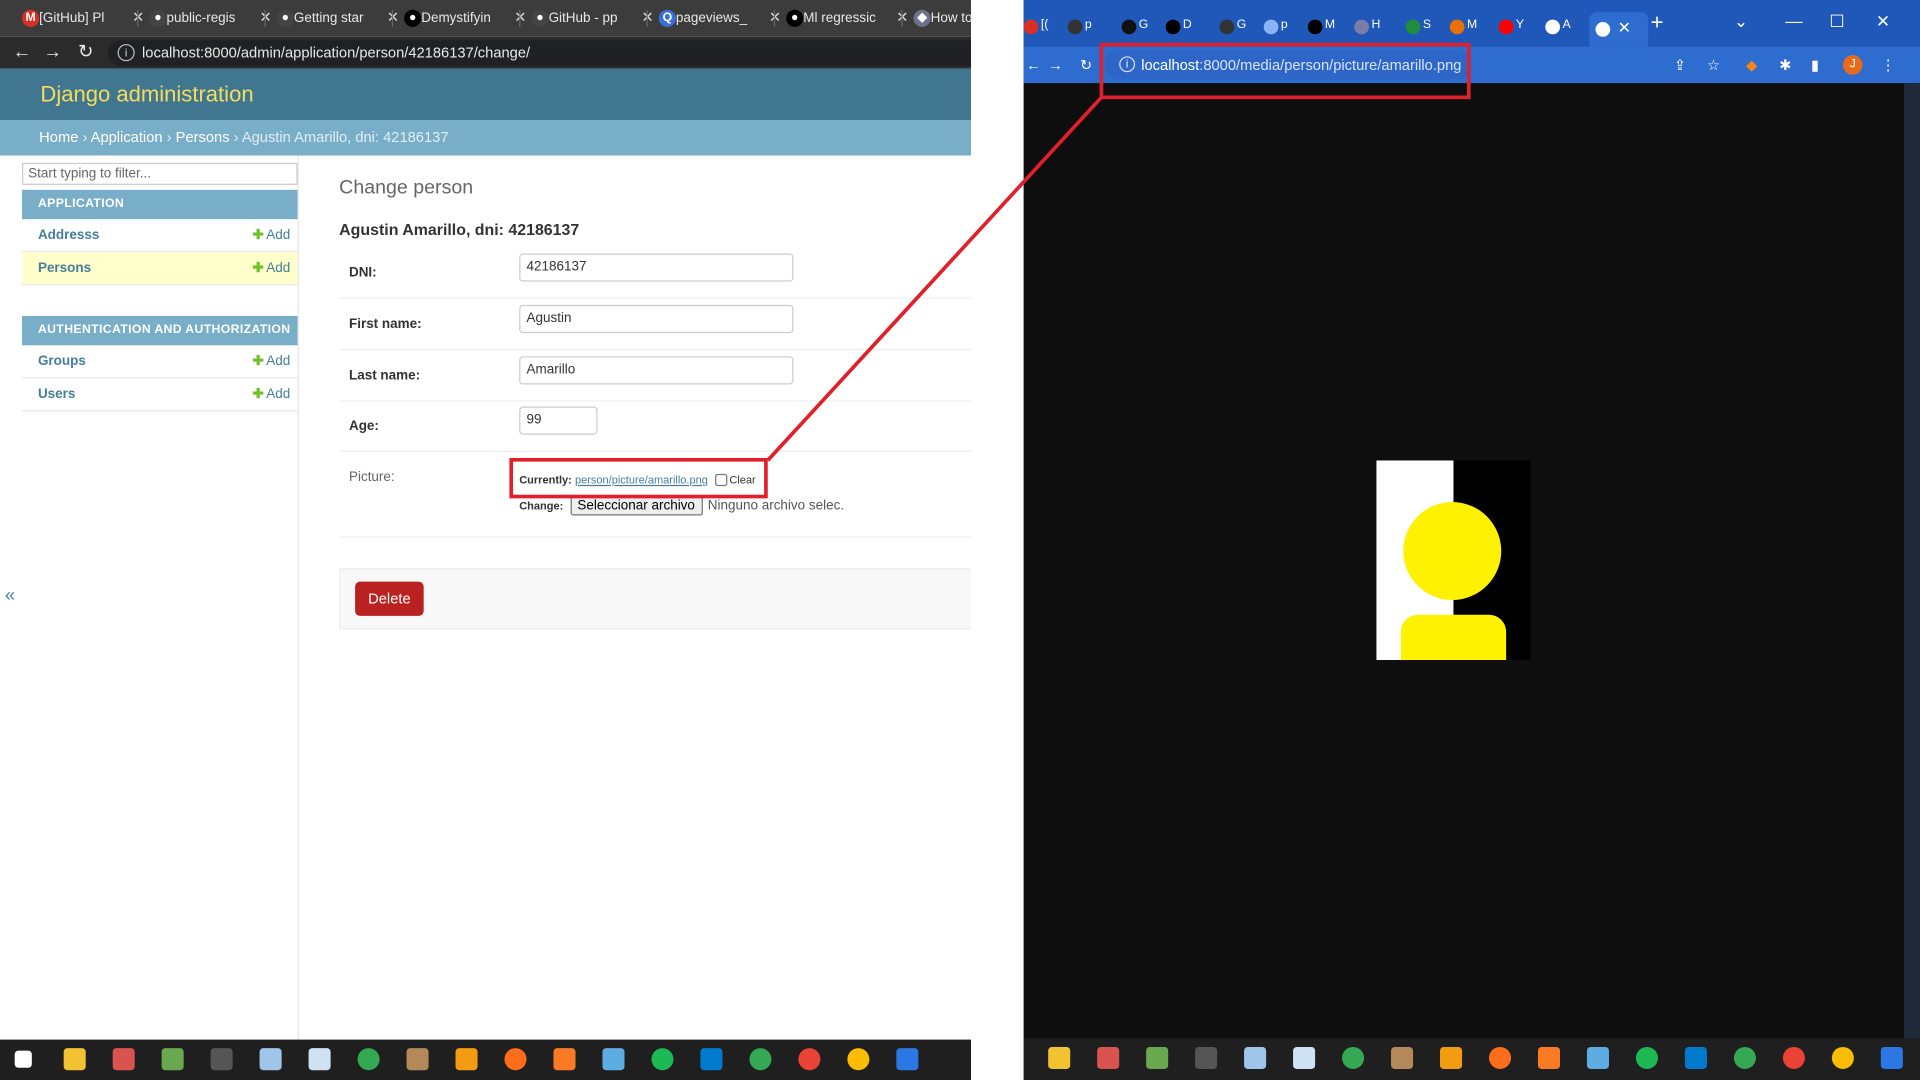 The width and height of the screenshot is (1920, 1080). Describe the element at coordinates (1367, 28) in the screenshot. I see `tab-r-8: H` at that location.